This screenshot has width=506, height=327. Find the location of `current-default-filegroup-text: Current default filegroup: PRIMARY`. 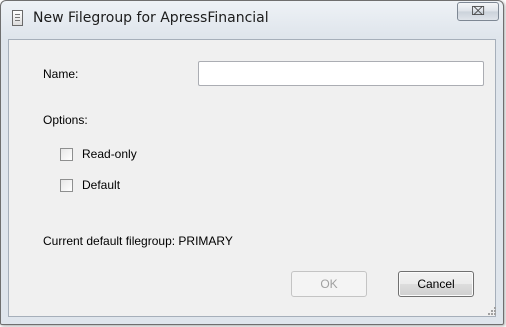

current-default-filegroup-text: Current default filegroup: PRIMARY is located at coordinates (138, 241).